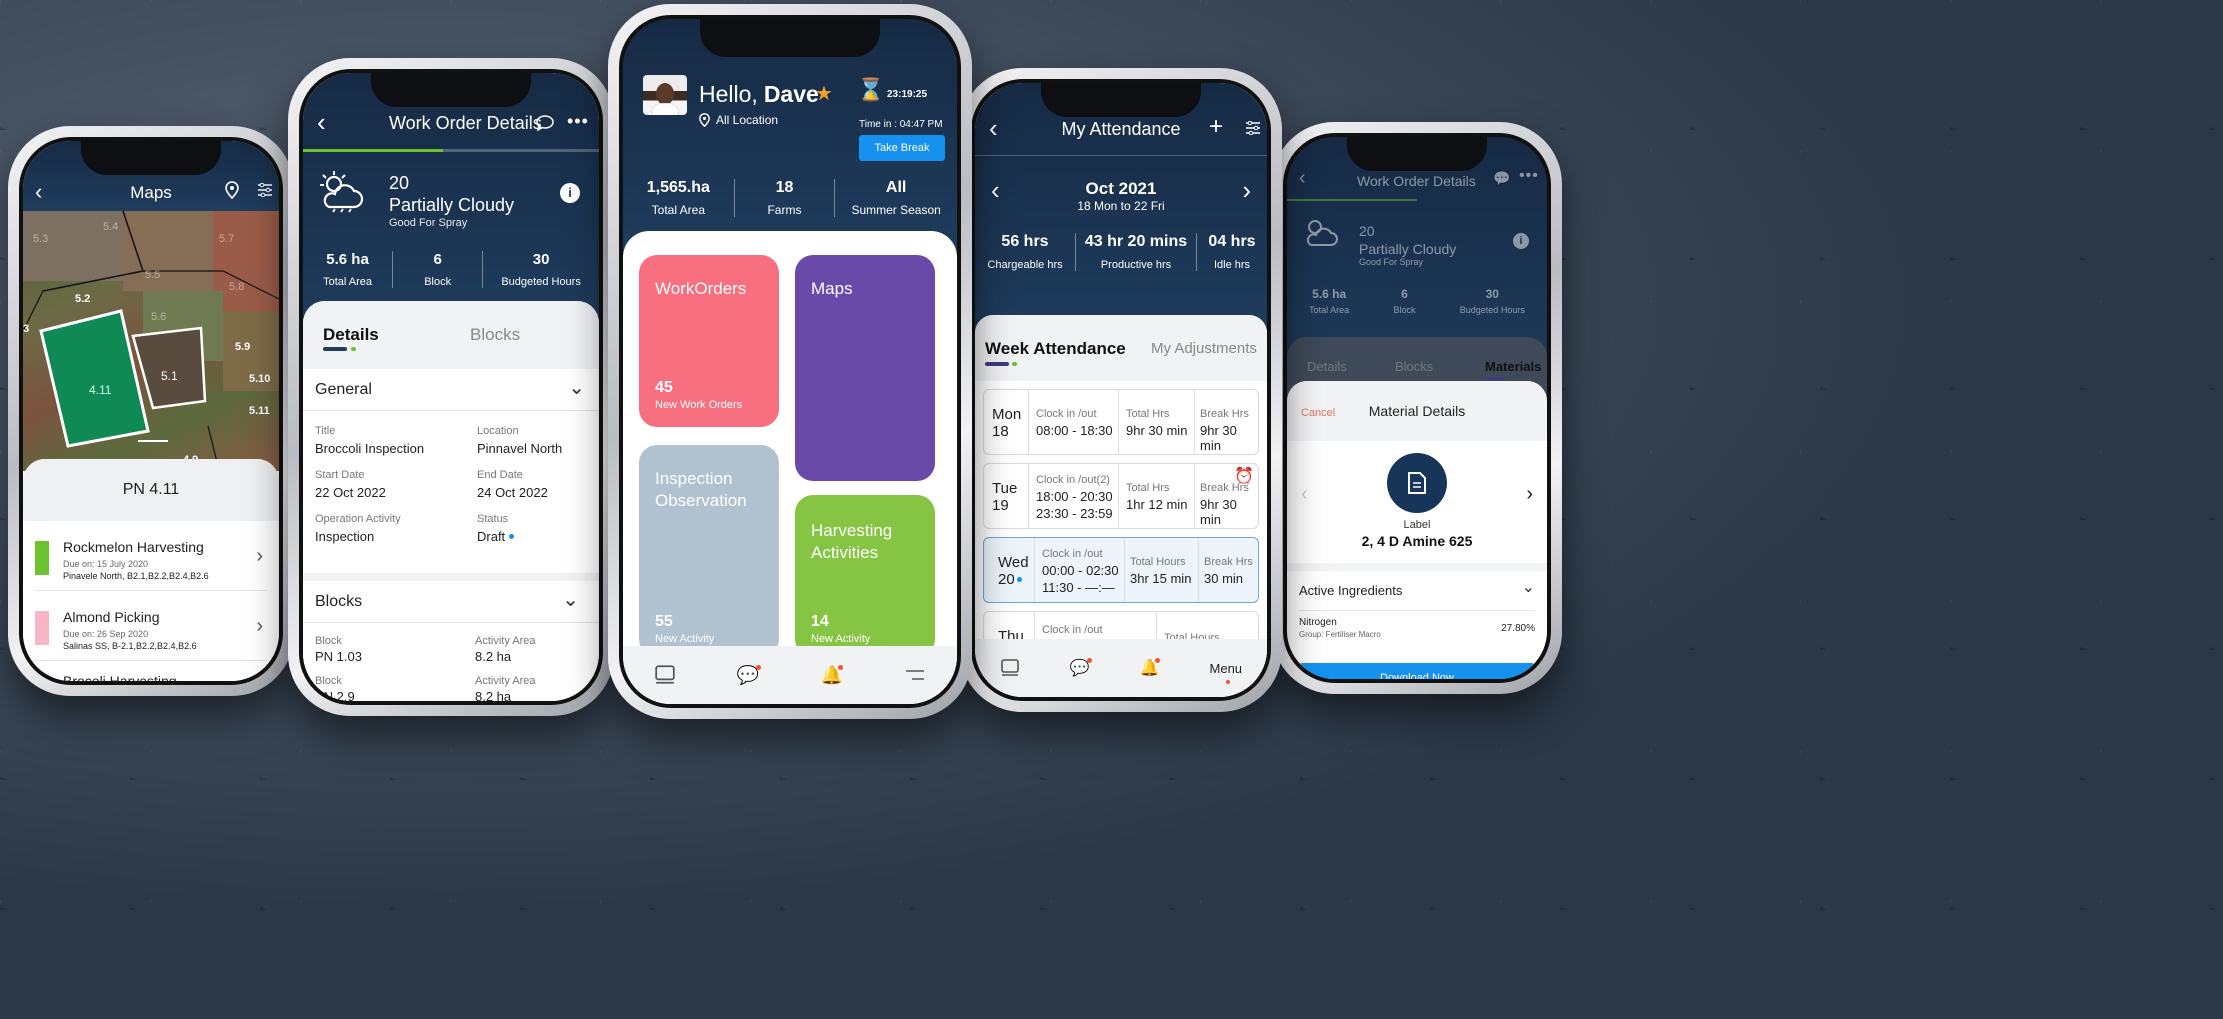 The width and height of the screenshot is (2223, 1019). Describe the element at coordinates (902, 148) in the screenshot. I see `take-break-button: Take Break` at that location.